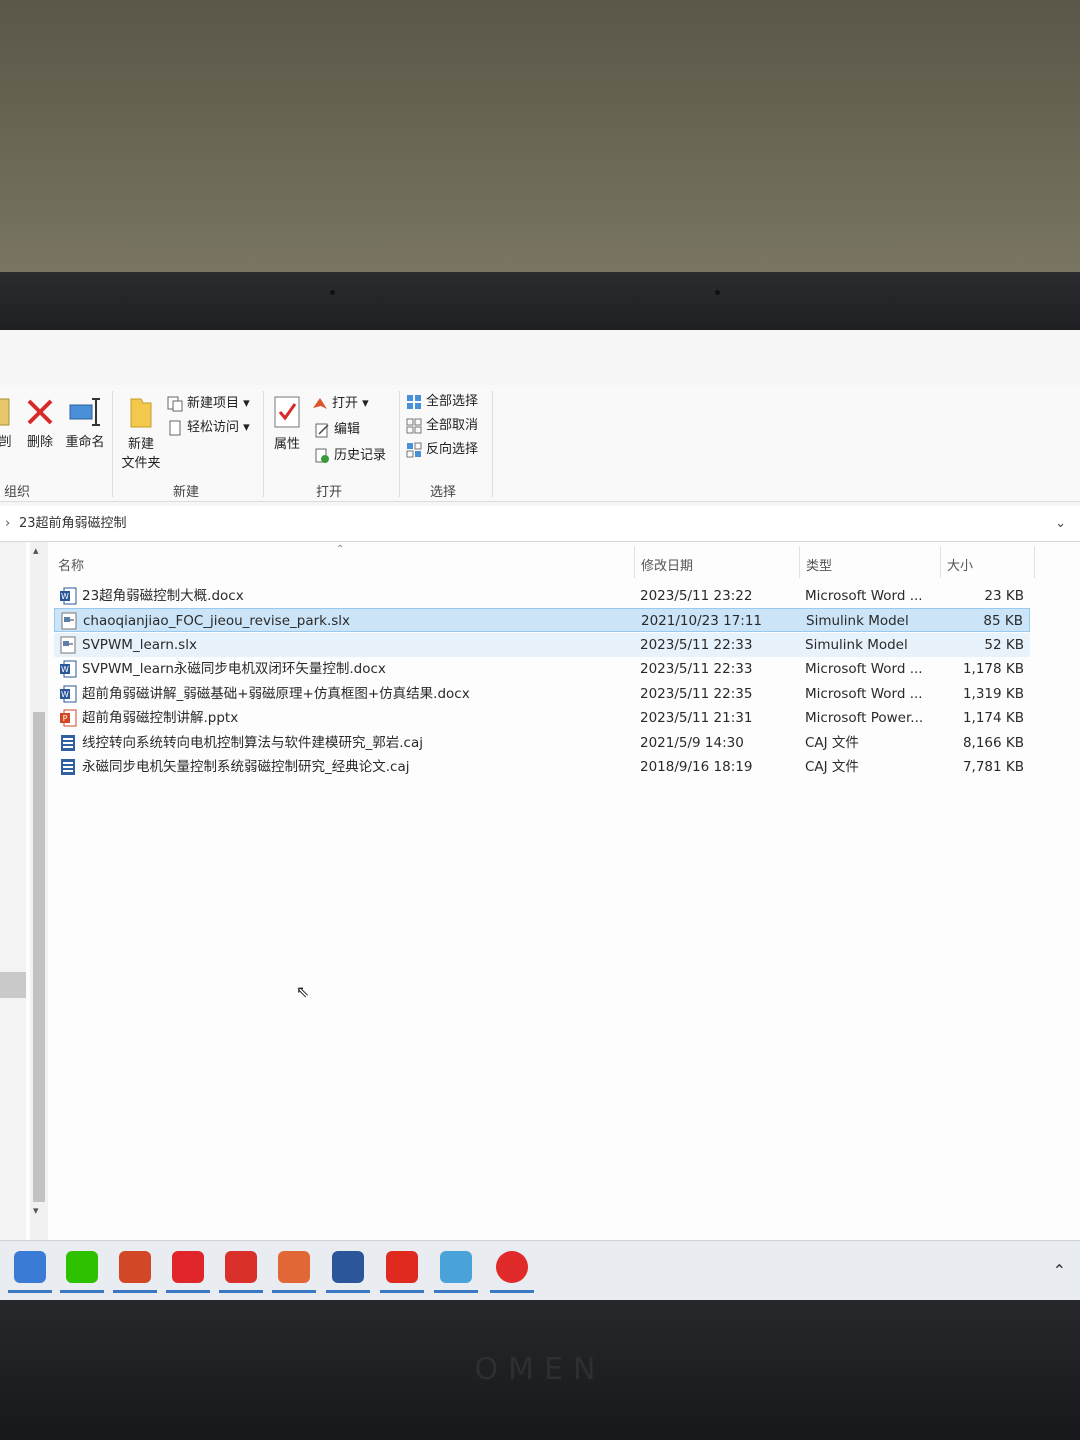 The height and width of the screenshot is (1440, 1080). What do you see at coordinates (188, 443) in the screenshot?
I see `ribbon-group-new: 新建 文件夹 新建项目 ▾ 轻松访问 ▾ 新建` at bounding box center [188, 443].